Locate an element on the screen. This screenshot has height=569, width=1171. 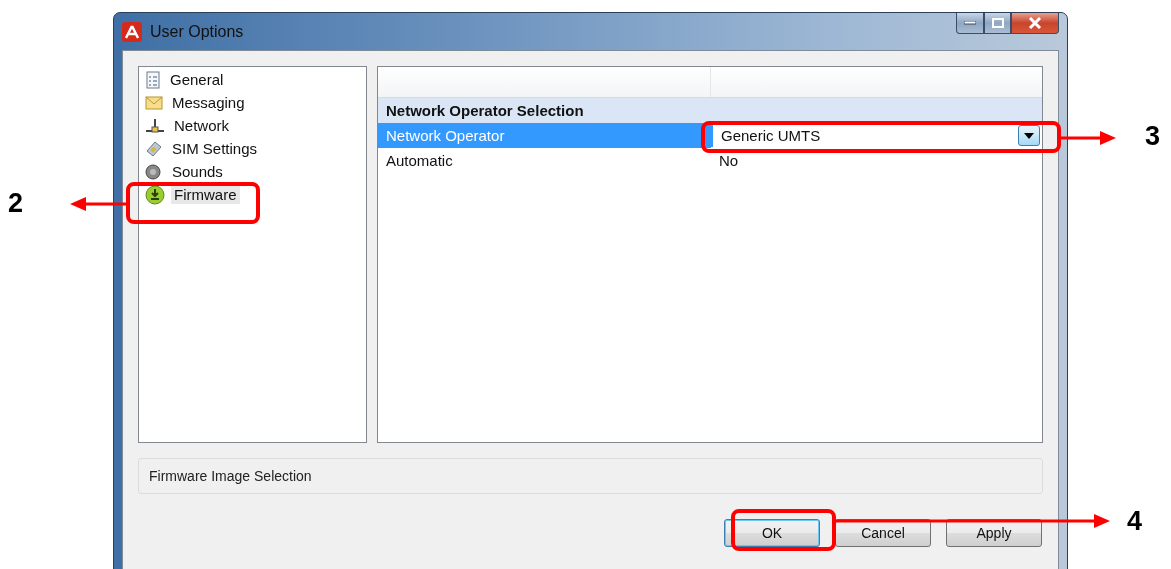
dialog-button: OK is located at coordinates (772, 533).